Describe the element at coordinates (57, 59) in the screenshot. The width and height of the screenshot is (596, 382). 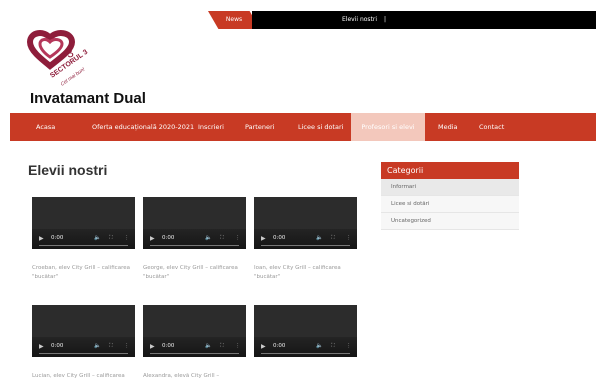
I see `logo-emblem: 3 SECTORUL 3 Cel mai bun!` at that location.